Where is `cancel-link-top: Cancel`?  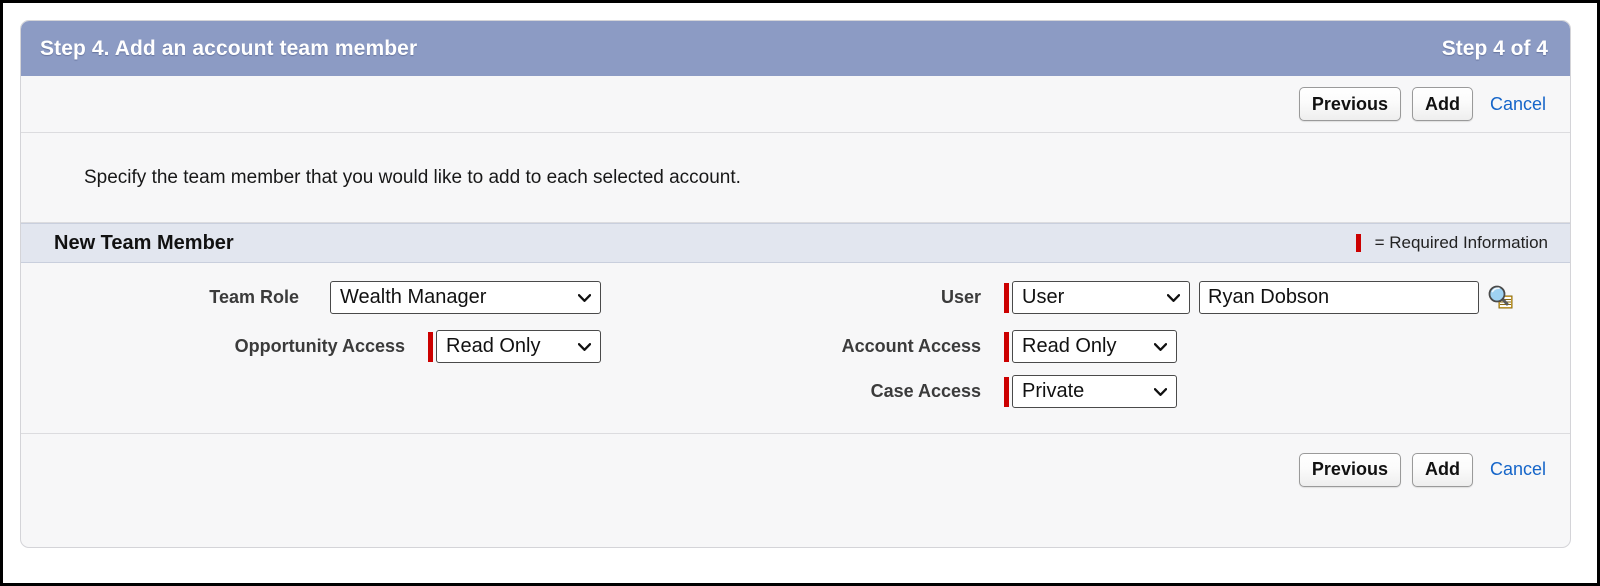 cancel-link-top: Cancel is located at coordinates (1518, 104).